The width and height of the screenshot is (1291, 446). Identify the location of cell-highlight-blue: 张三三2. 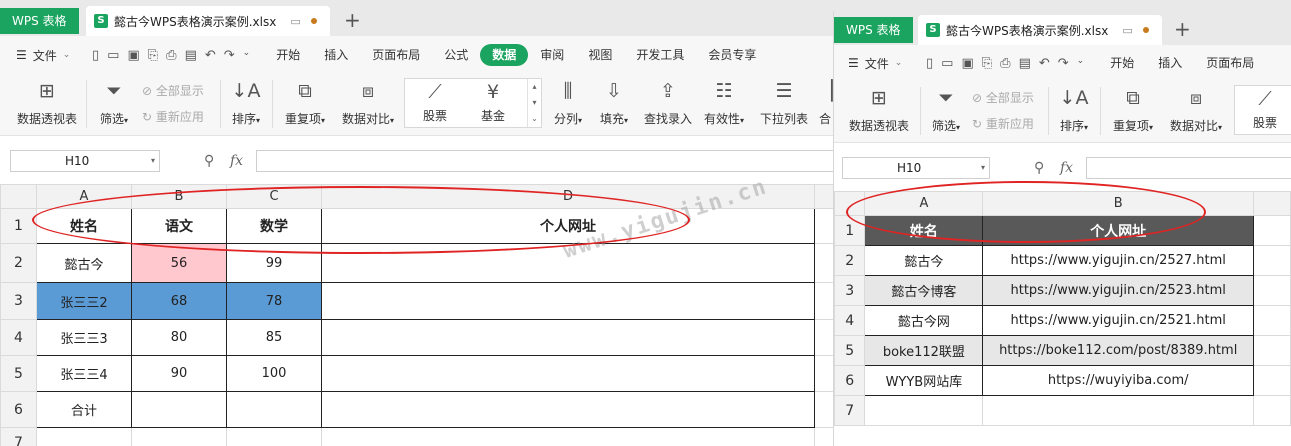
(84, 301).